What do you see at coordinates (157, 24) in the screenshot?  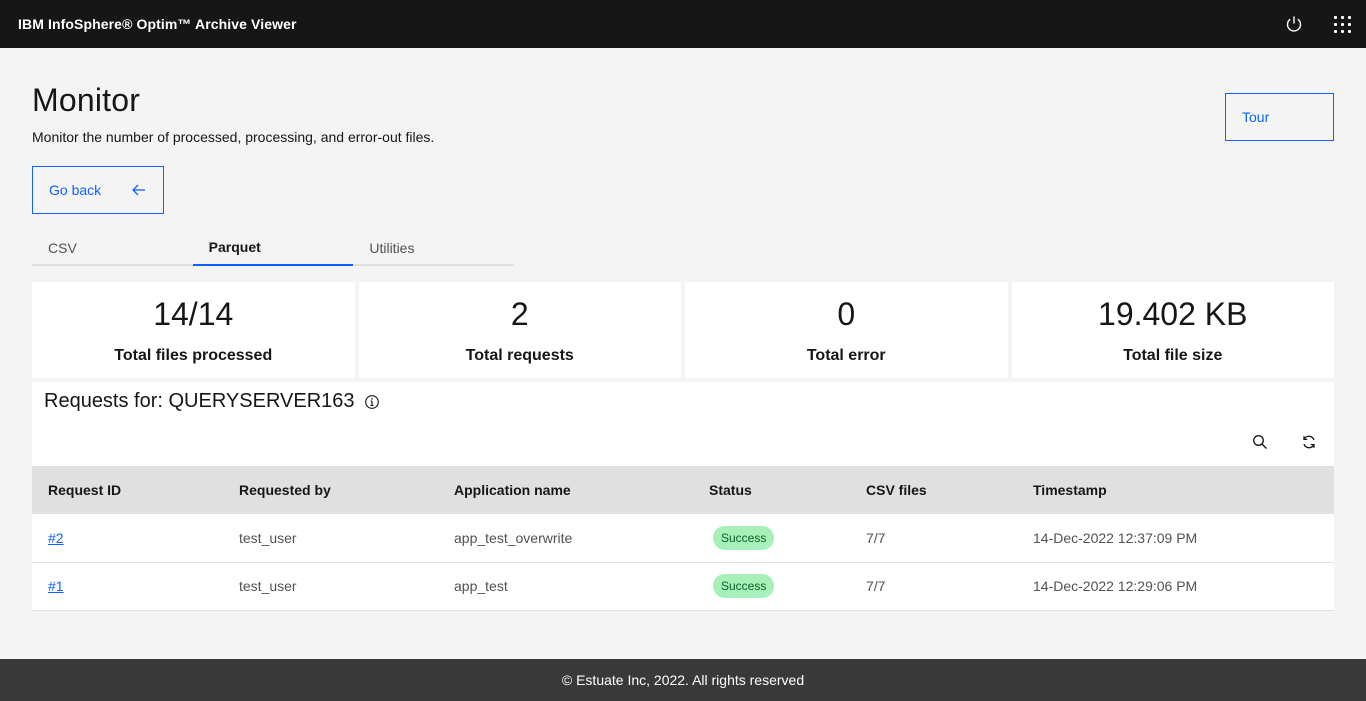 I see `app-title: IBM InfoSphere® Optim™ Archive Viewer` at bounding box center [157, 24].